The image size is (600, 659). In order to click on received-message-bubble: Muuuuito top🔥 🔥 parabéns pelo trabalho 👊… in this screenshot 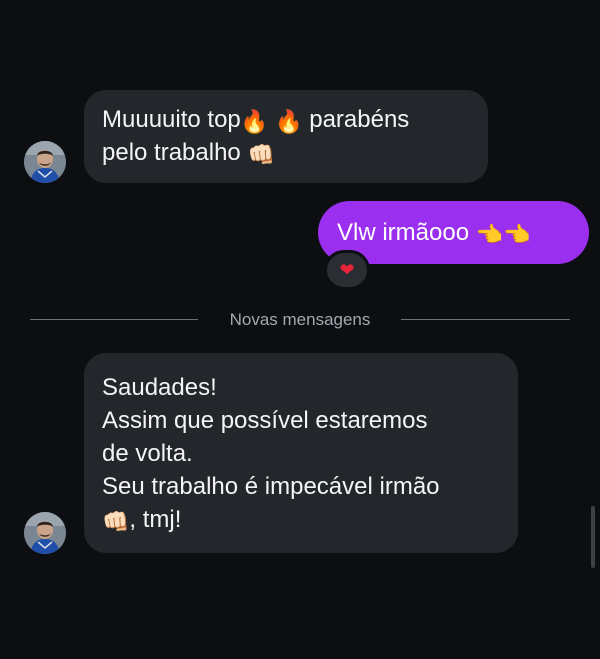, I will do `click(286, 136)`.